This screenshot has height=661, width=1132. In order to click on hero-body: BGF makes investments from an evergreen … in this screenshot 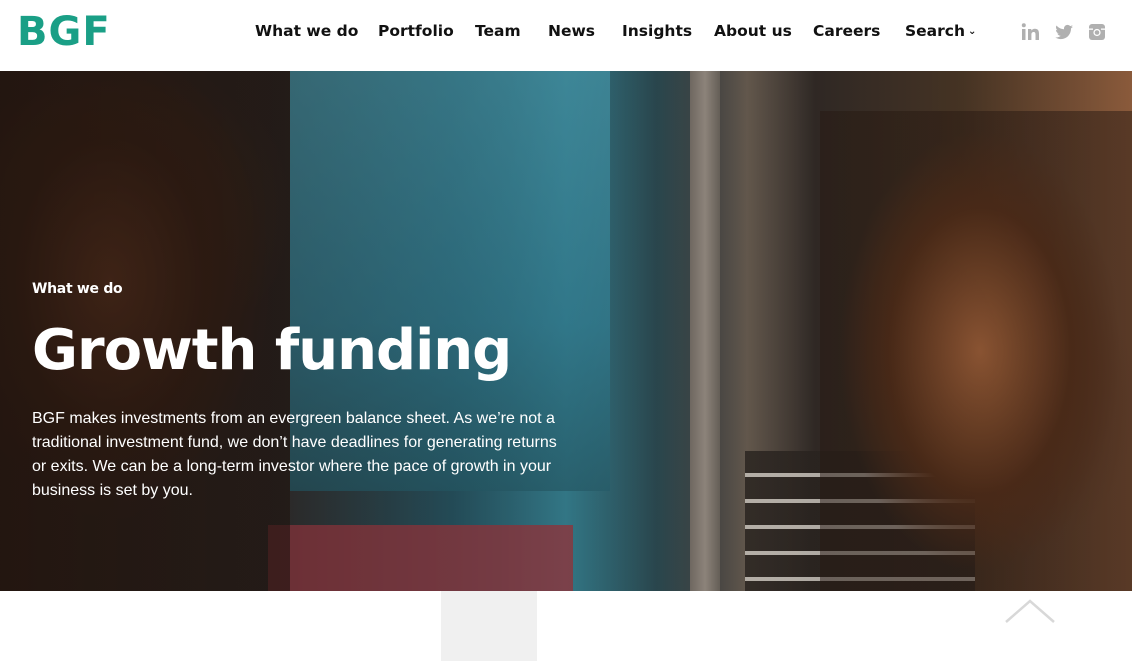, I will do `click(294, 454)`.